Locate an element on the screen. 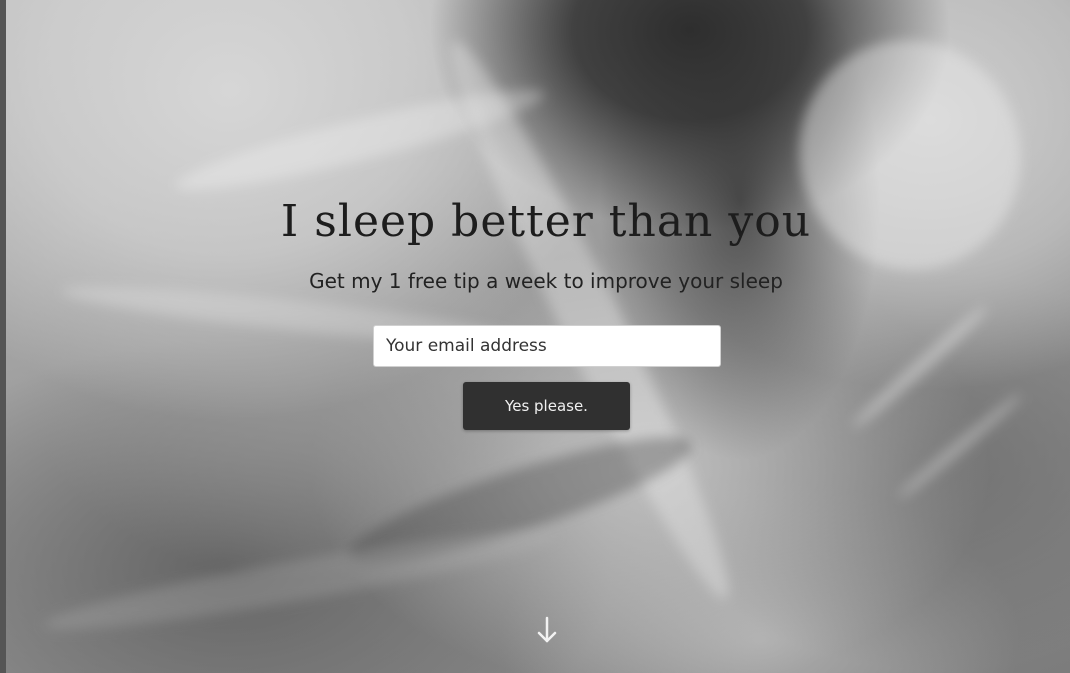 The image size is (1070, 673). subscribe-button: Yes please. is located at coordinates (546, 406).